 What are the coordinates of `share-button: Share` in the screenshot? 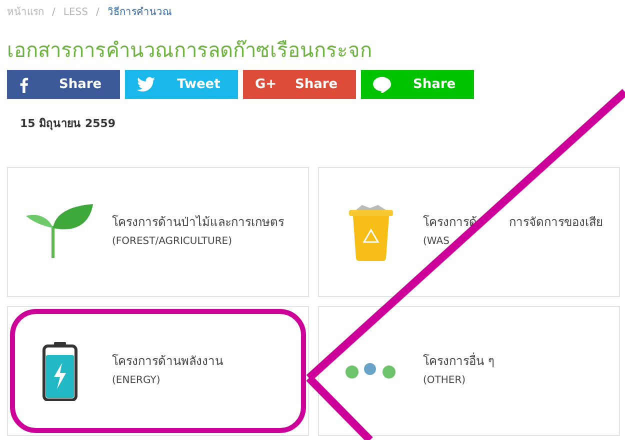 It's located at (63, 84).